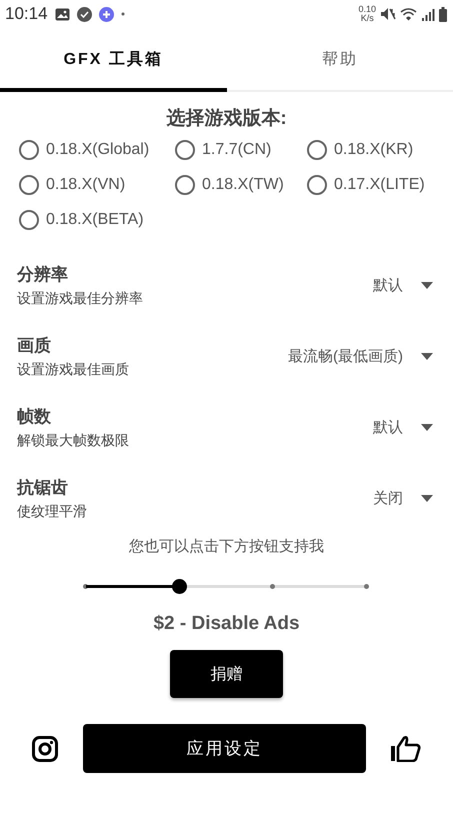  What do you see at coordinates (360, 356) in the screenshot?
I see `dropdown: 最流畅(最低画质)` at bounding box center [360, 356].